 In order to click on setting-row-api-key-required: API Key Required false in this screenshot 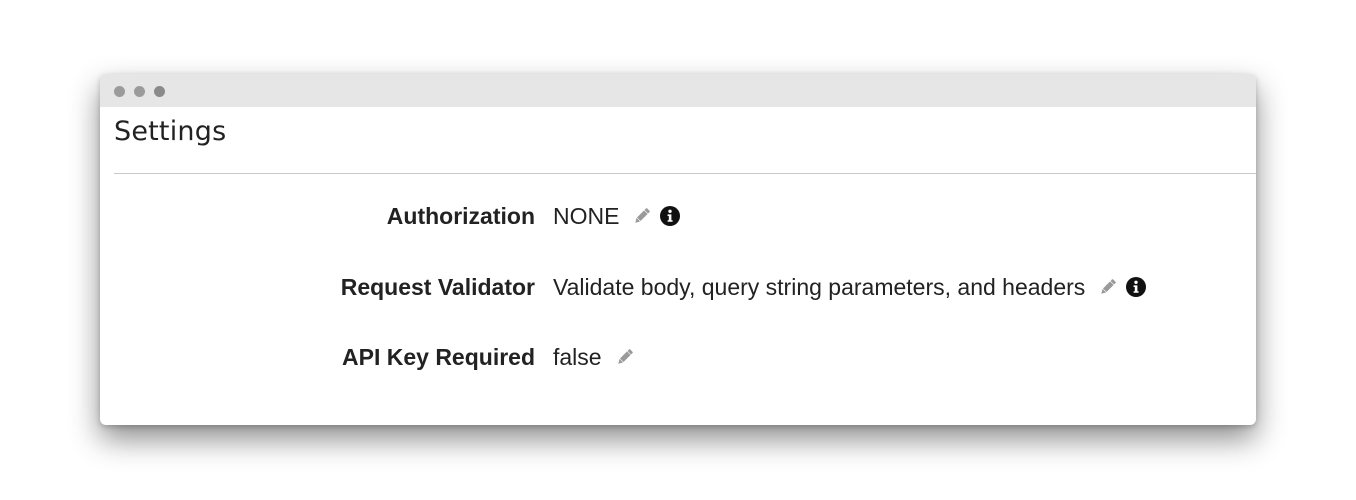, I will do `click(368, 357)`.